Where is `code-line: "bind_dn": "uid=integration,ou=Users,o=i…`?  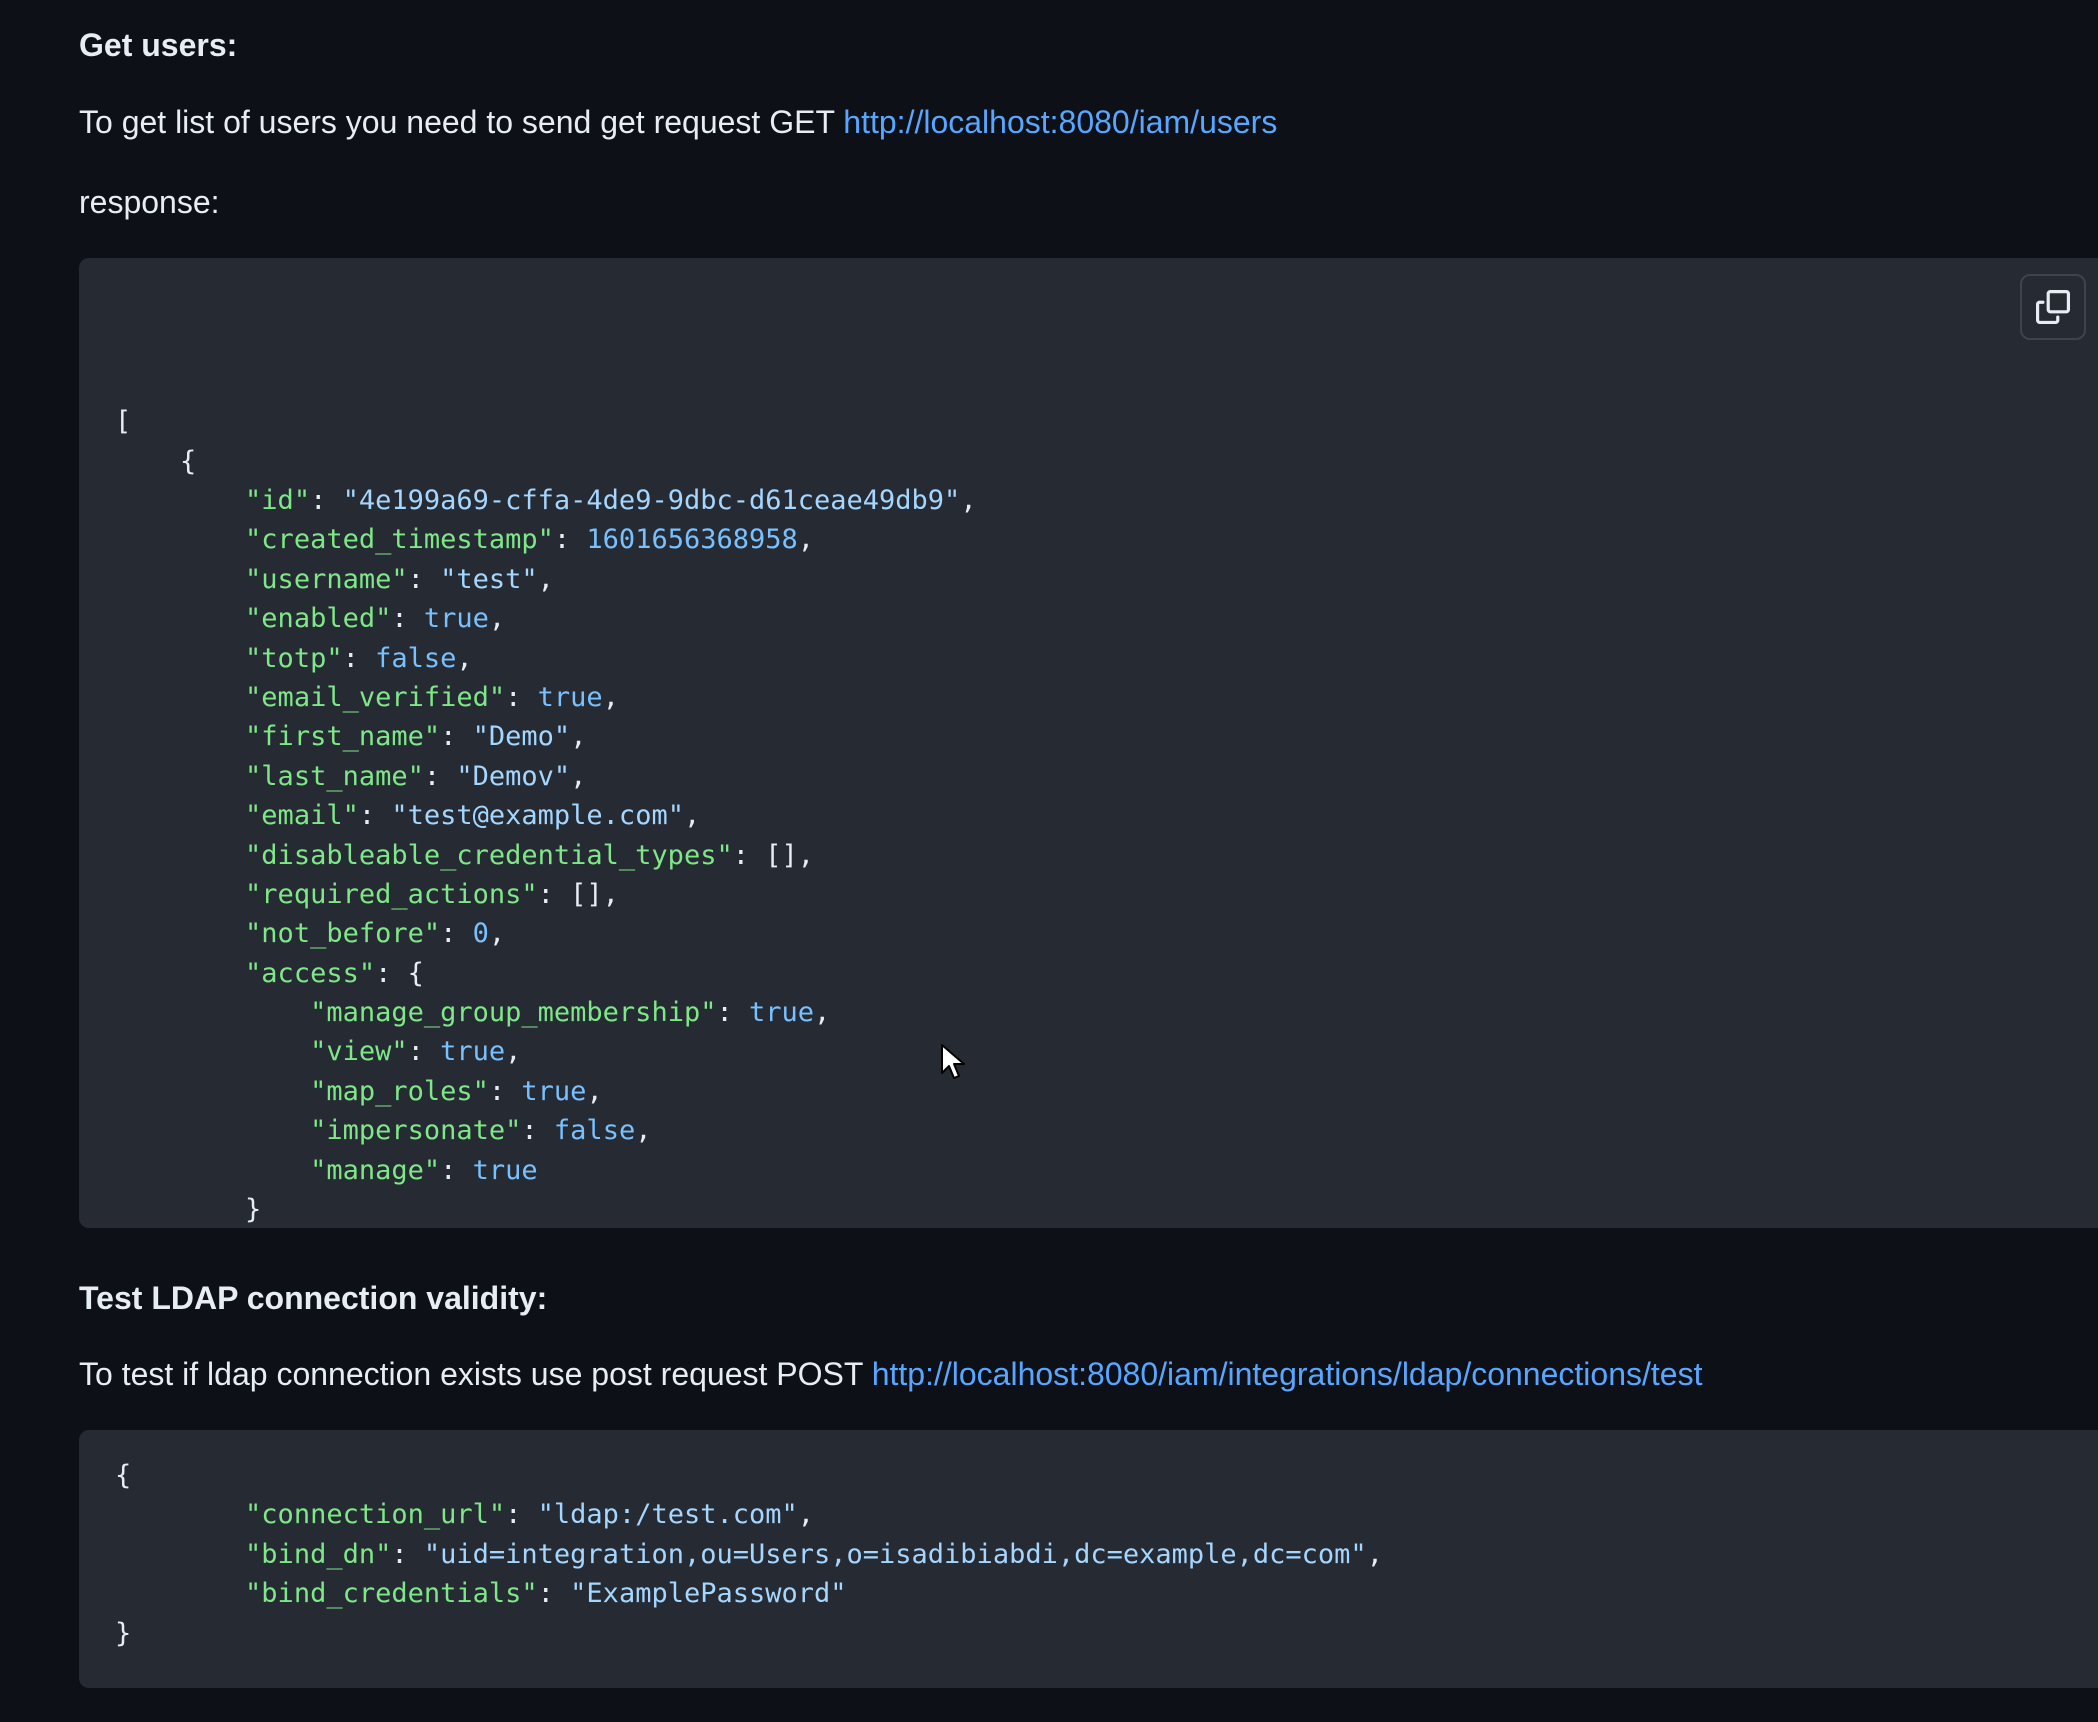
code-line: "bind_dn": "uid=integration,ou=Users,o=i… is located at coordinates (1106, 1554).